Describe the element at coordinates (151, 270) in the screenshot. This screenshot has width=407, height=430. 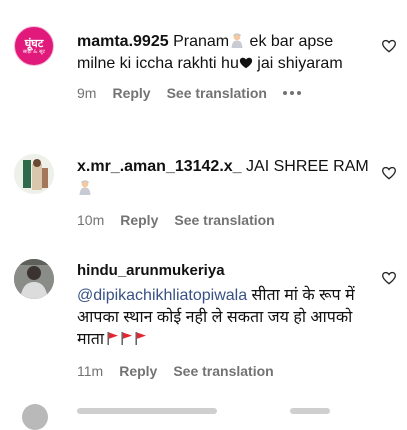
I see `comment-username: hindu_arunmukeriya` at that location.